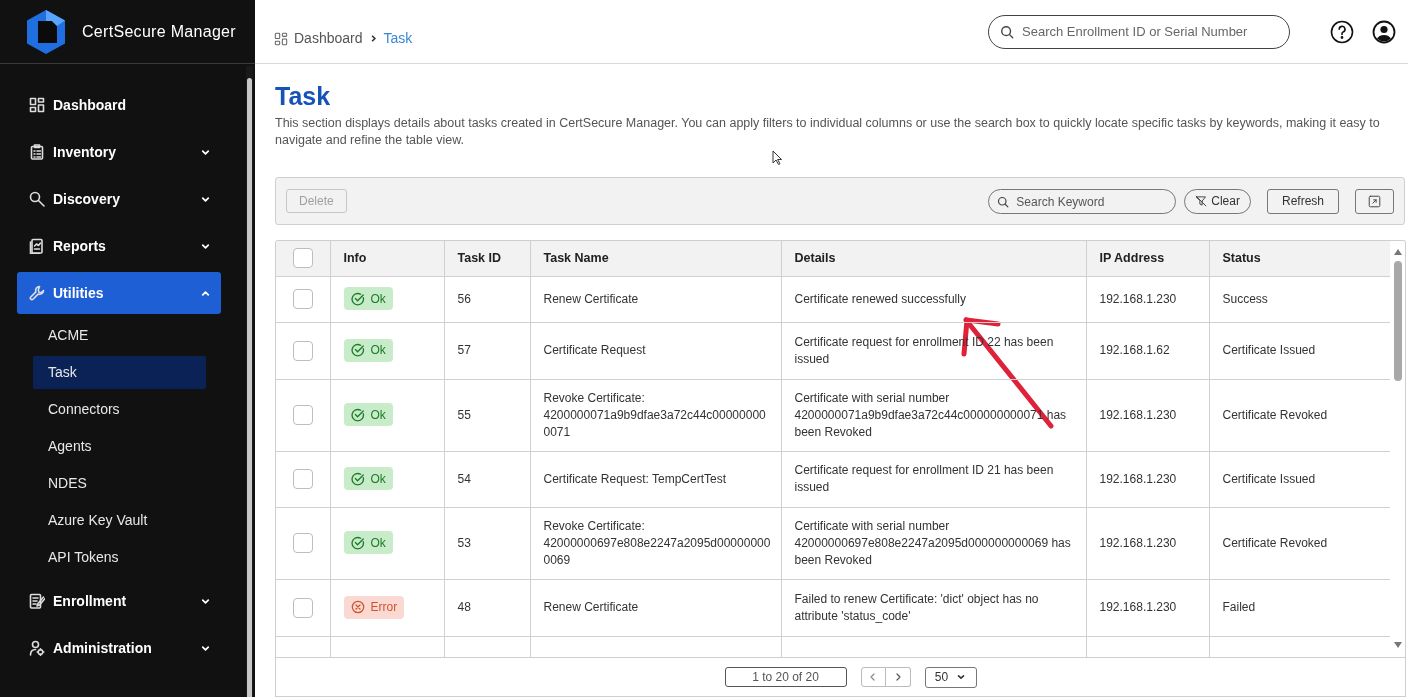 The image size is (1408, 697). Describe the element at coordinates (37, 152) in the screenshot. I see `clipboard-list-icon` at that location.